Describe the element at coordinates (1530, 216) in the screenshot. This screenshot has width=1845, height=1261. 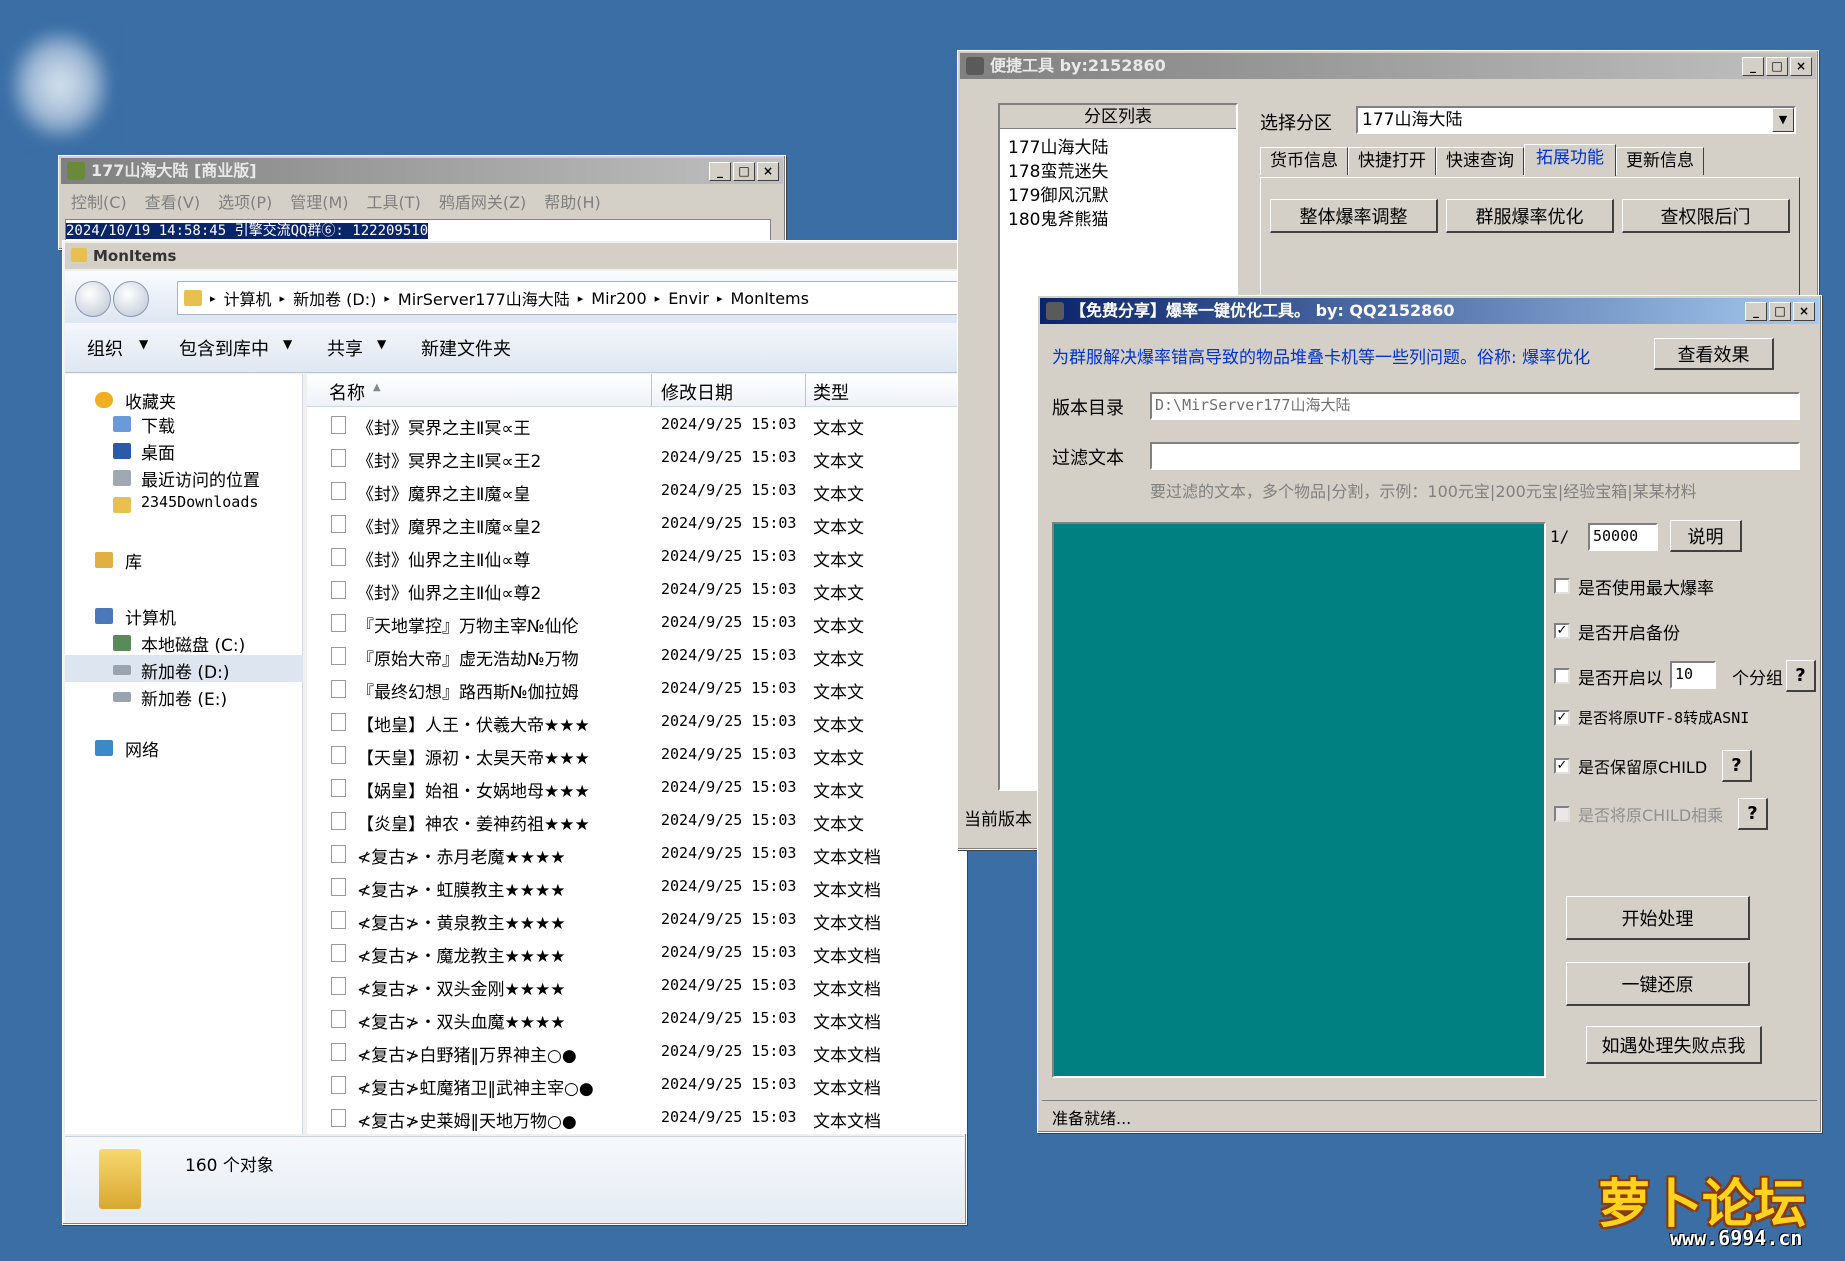
I see `optimize-rate-button: 群服爆率优化` at that location.